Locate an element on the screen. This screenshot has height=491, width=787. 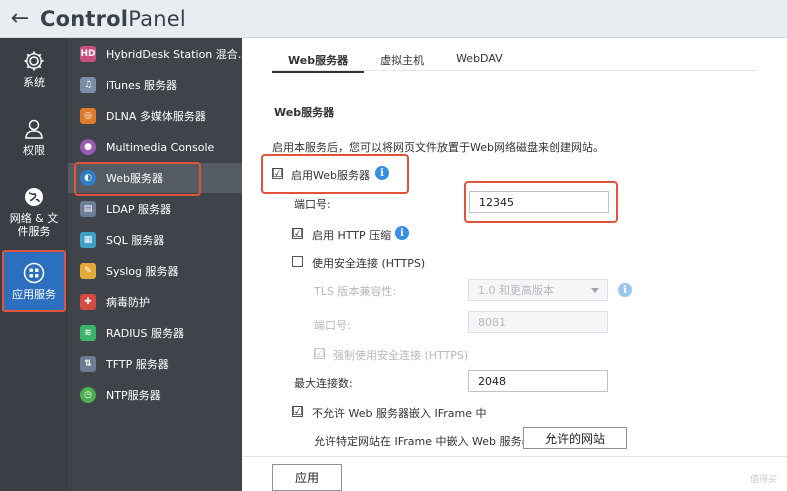
app-title: ControlPanel is located at coordinates (113, 18).